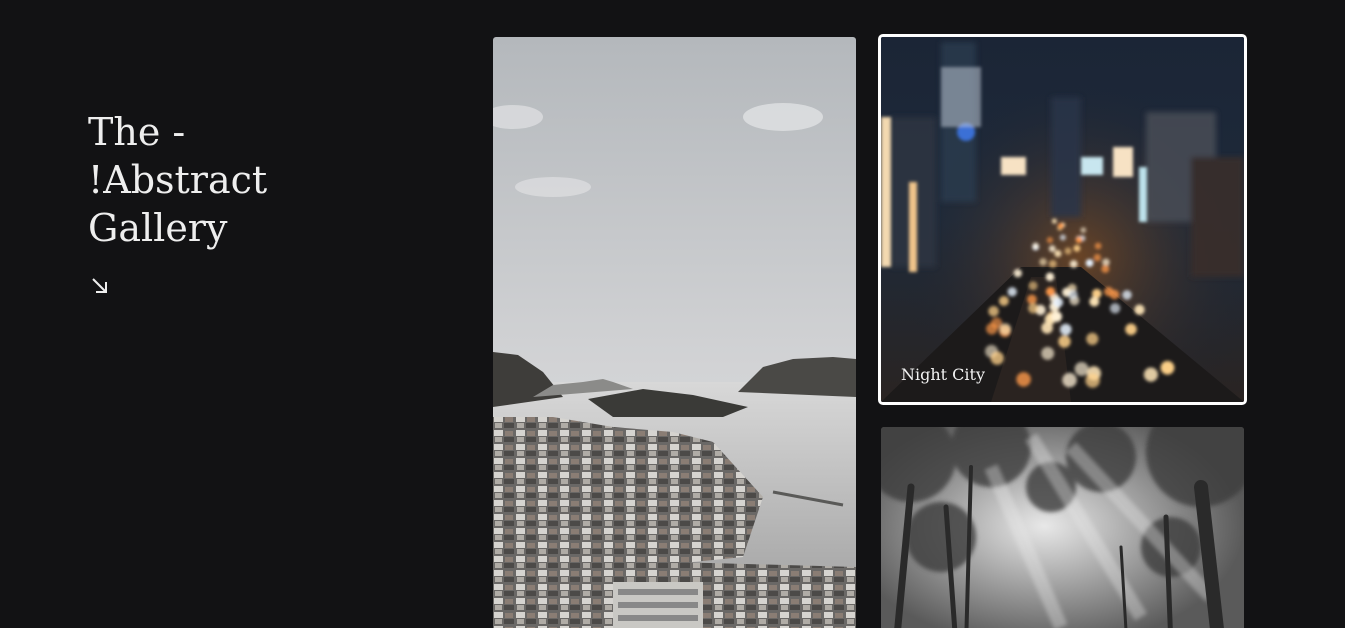 The height and width of the screenshot is (628, 1345). I want to click on title-line-2: !Abstract, so click(178, 180).